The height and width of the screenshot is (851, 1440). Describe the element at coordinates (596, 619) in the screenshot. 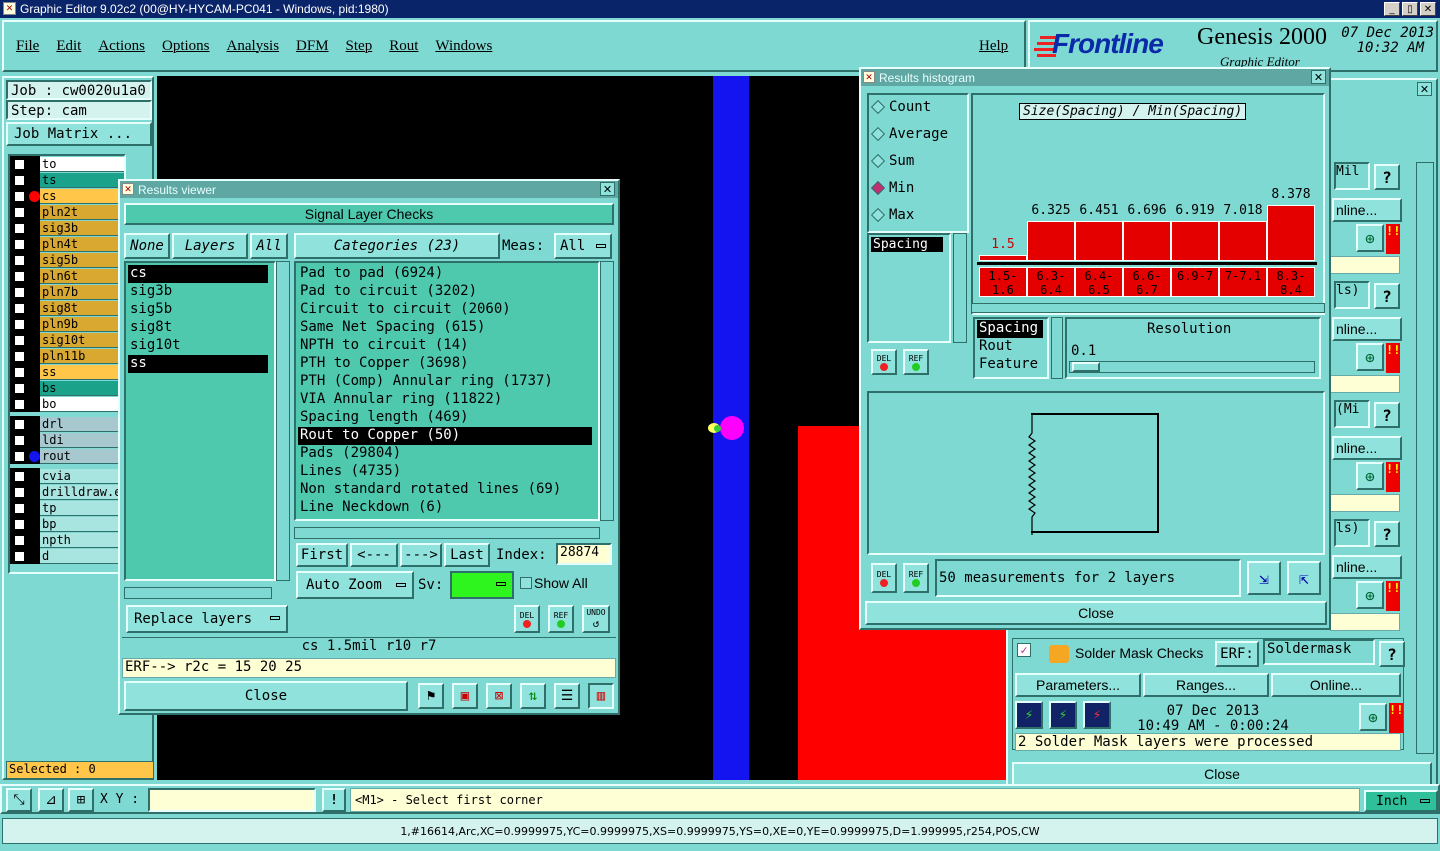

I see `undo-button: UNDO ↺` at that location.